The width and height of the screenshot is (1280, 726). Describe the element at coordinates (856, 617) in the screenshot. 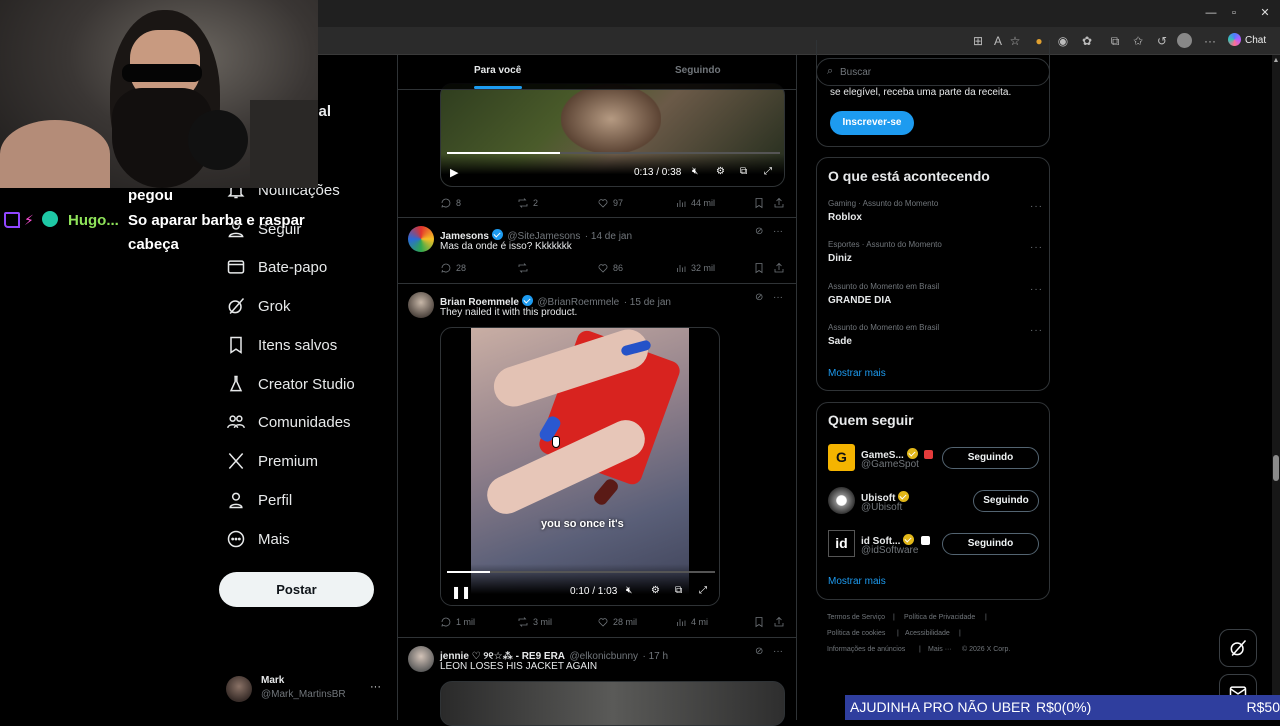

I see `footer-terms-link: Termos de Serviço` at that location.